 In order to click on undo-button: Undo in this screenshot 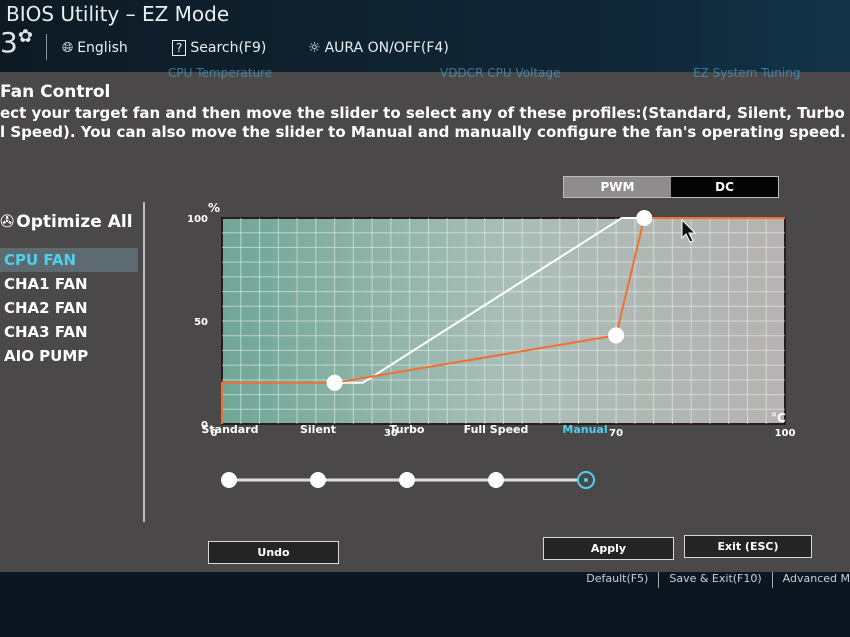, I will do `click(273, 552)`.